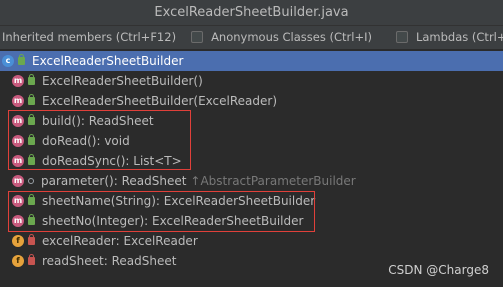 This screenshot has width=503, height=287. What do you see at coordinates (160, 101) in the screenshot?
I see `tree-item-label: ExcelReaderSheetBuilder(ExcelReader)` at bounding box center [160, 101].